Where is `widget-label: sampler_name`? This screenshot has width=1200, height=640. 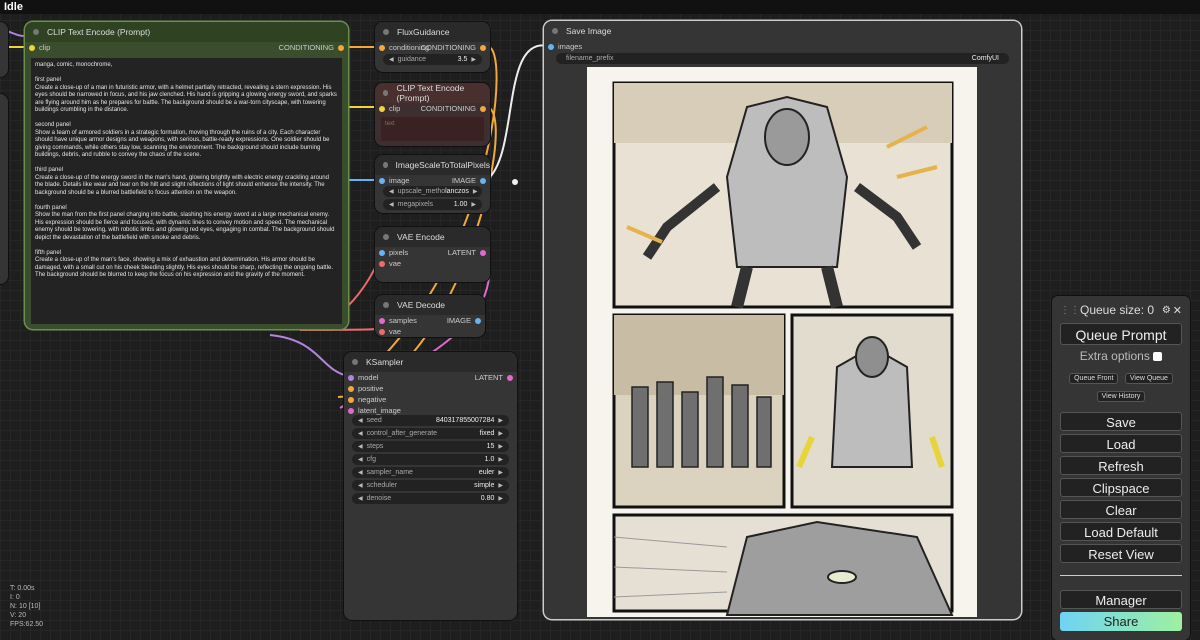 widget-label: sampler_name is located at coordinates (389, 472).